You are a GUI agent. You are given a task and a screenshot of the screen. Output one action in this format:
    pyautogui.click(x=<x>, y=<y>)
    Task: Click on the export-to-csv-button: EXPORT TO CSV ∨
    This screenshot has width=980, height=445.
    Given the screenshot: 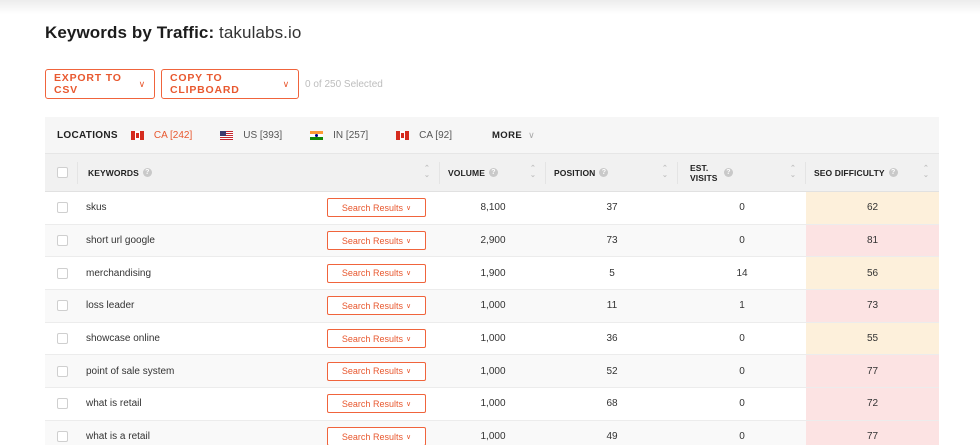 What is the action you would take?
    pyautogui.click(x=100, y=84)
    